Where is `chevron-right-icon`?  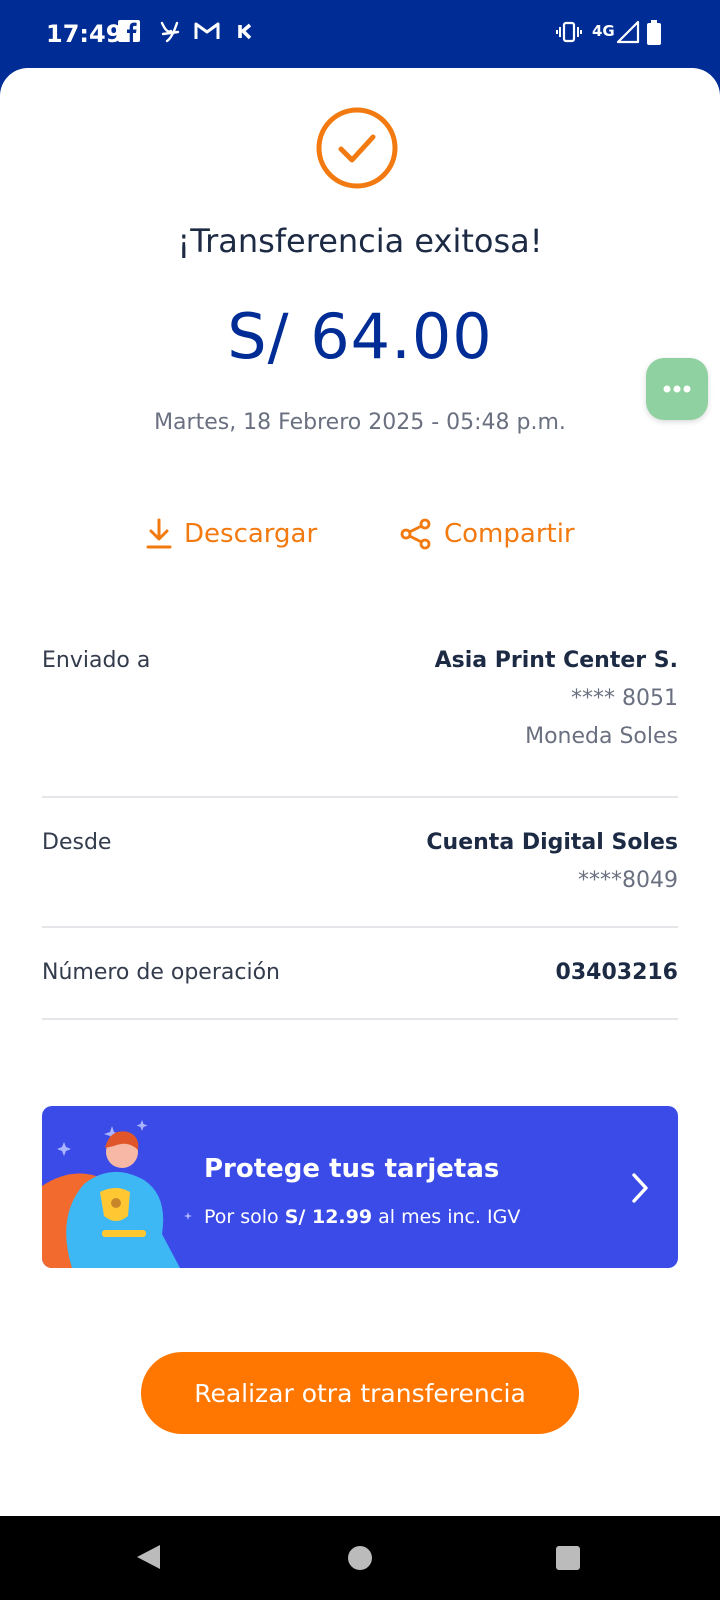
chevron-right-icon is located at coordinates (640, 1188).